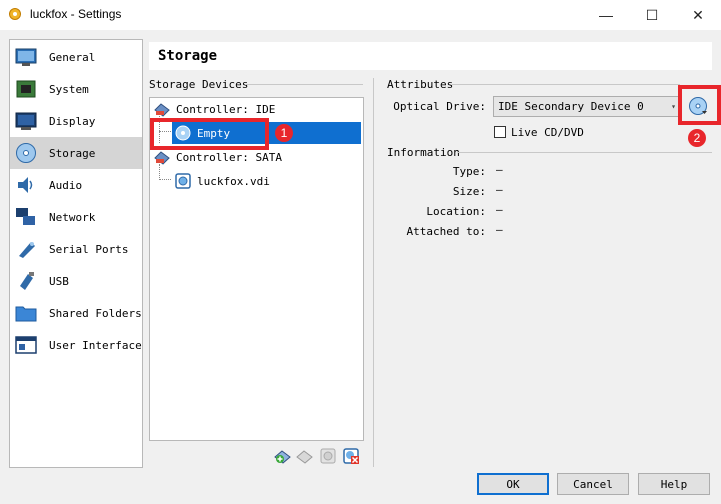 The height and width of the screenshot is (504, 721). I want to click on optical-drive-select: IDE Secondary Device 0 ▾, so click(587, 106).